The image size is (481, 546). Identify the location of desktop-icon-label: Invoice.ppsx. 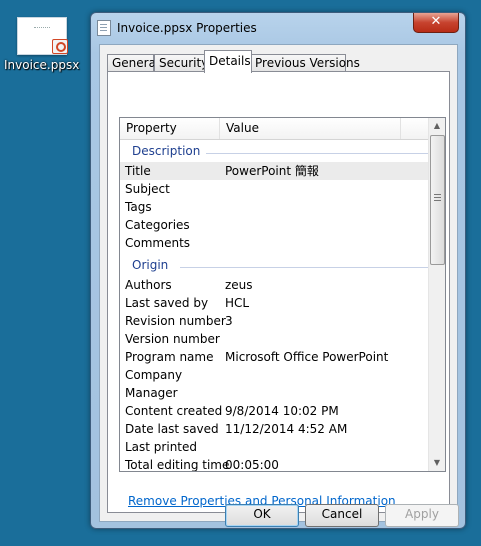
(42, 65).